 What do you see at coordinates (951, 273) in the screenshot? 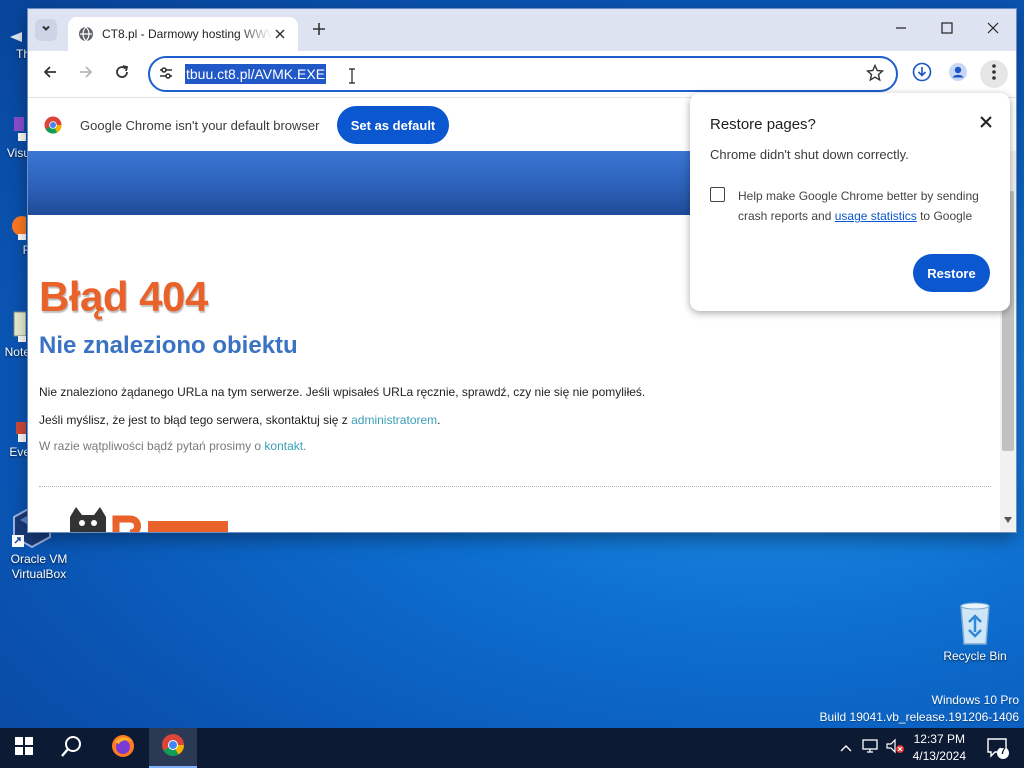
I see `restore-button: Restore` at bounding box center [951, 273].